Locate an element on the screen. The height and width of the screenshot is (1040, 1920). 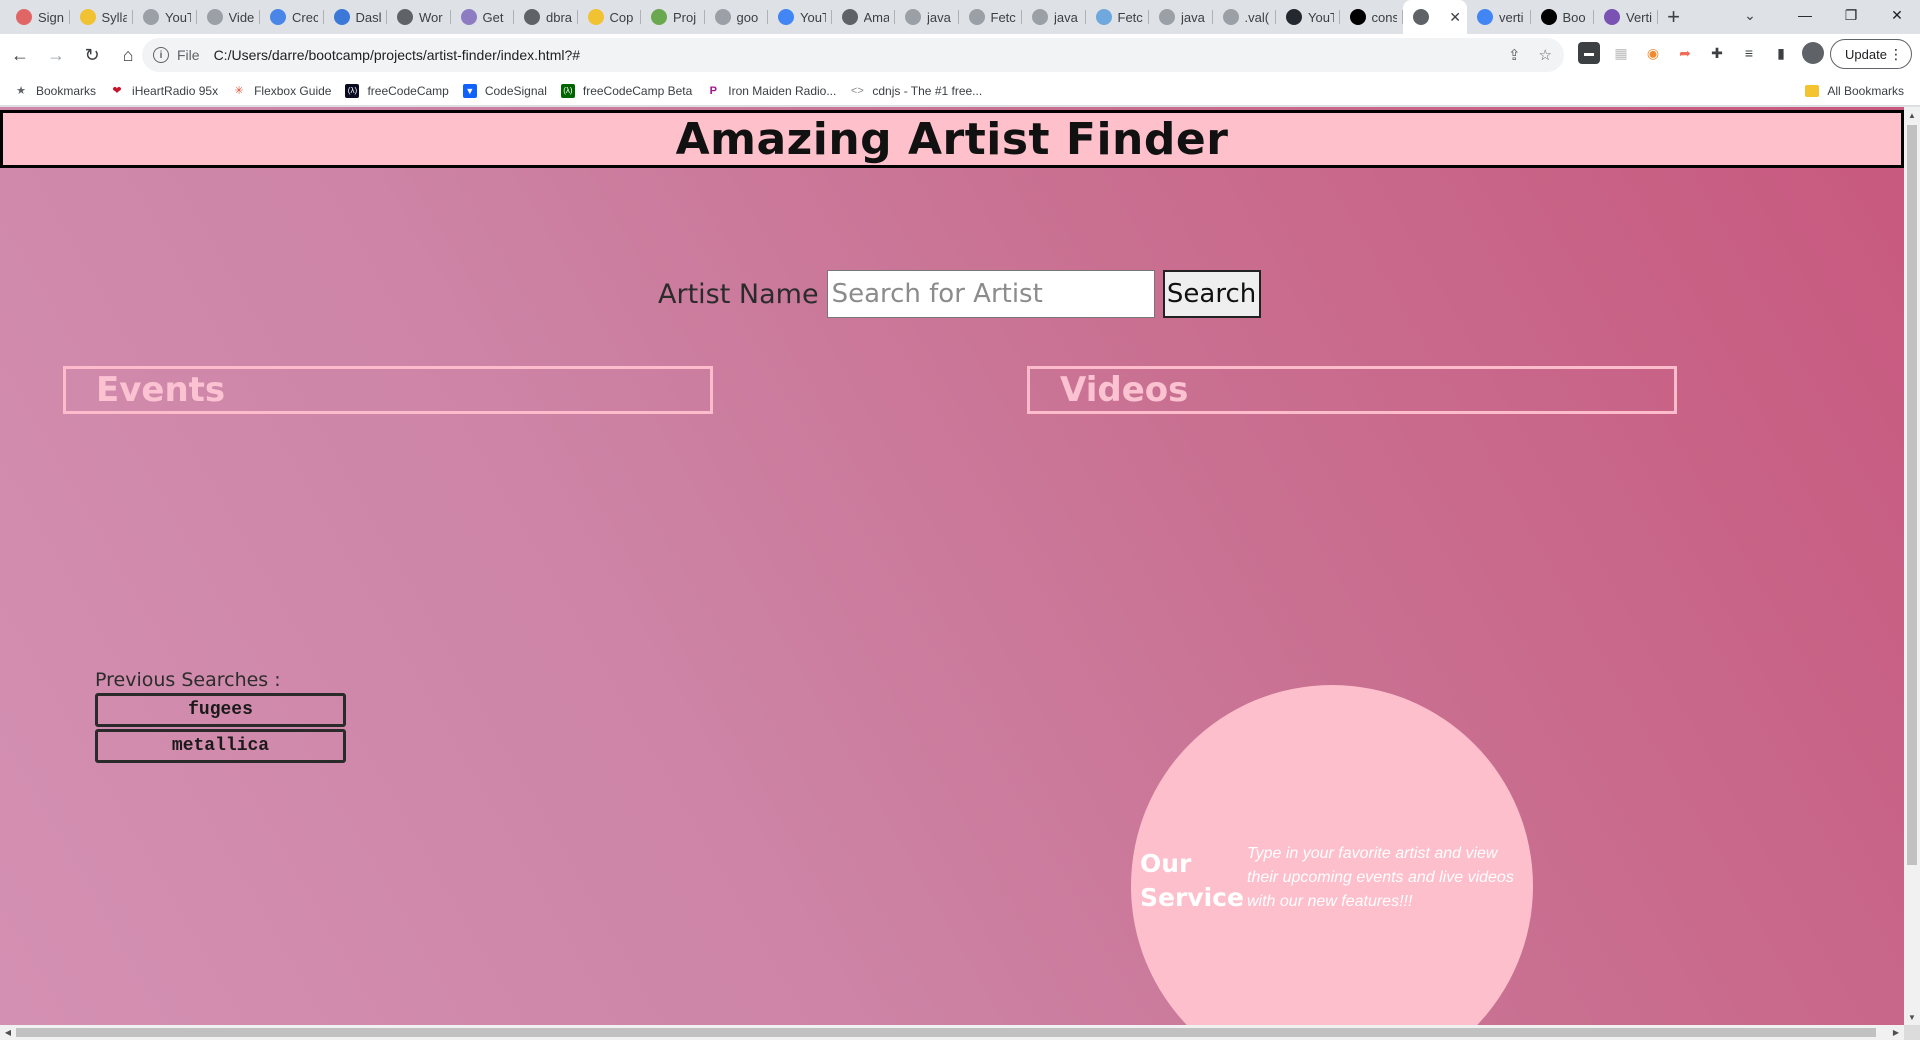
bookmark-label: iHeartRadio 95x is located at coordinates (175, 90).